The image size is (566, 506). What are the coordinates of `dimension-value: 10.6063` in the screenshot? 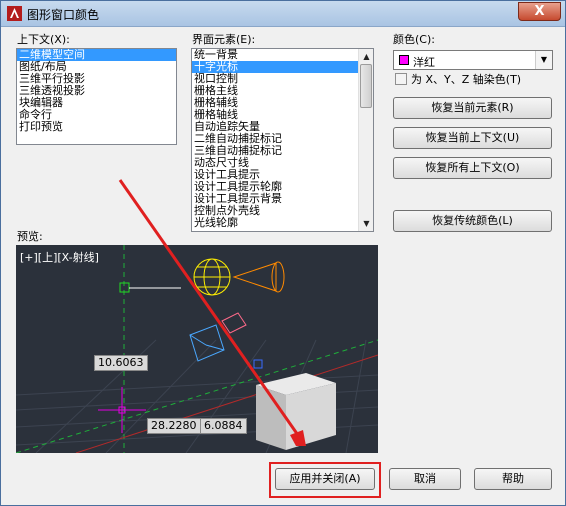 It's located at (121, 363).